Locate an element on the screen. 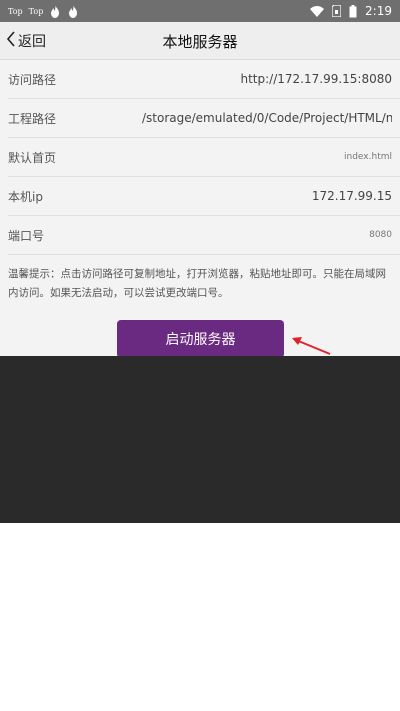  port-row: 端口号 8080 is located at coordinates (204, 235).